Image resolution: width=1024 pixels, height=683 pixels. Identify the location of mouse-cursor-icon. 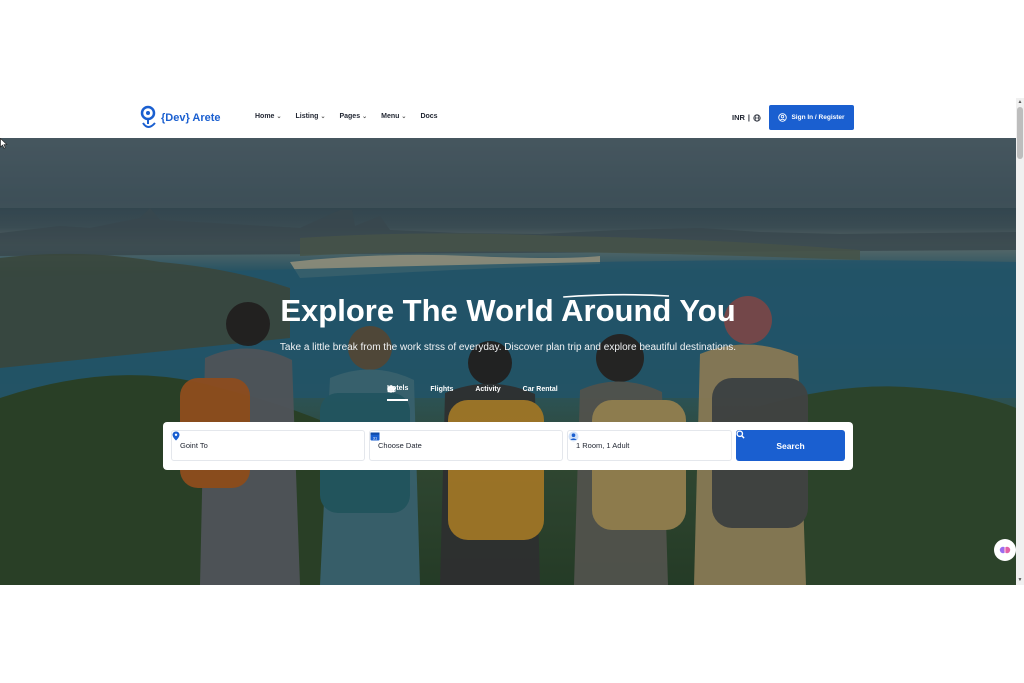
(4, 143).